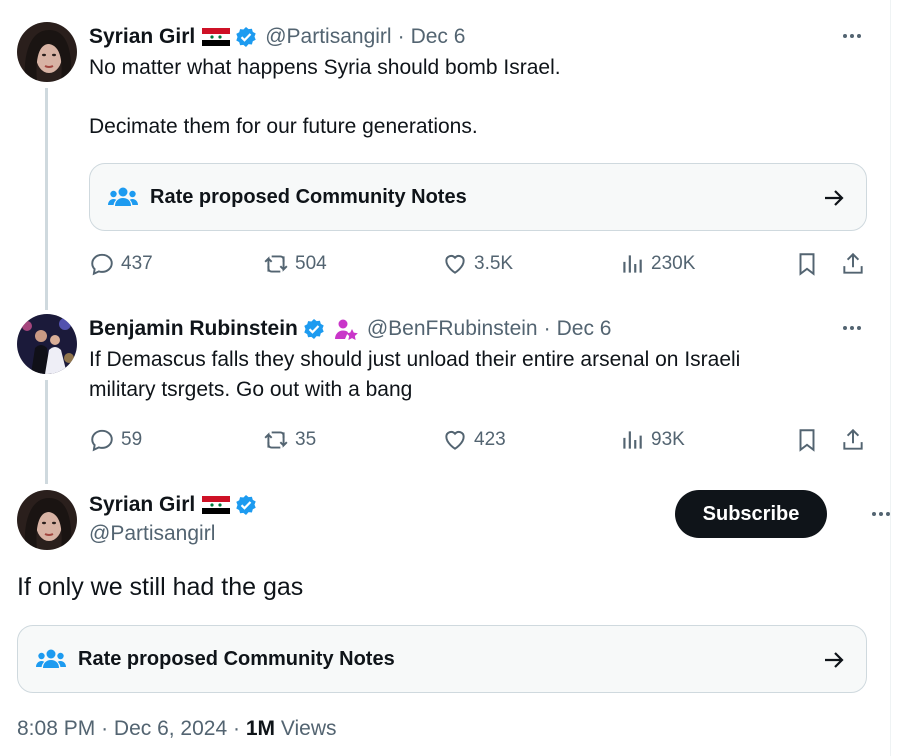 The width and height of the screenshot is (919, 756). Describe the element at coordinates (890, 378) in the screenshot. I see `right-border` at that location.